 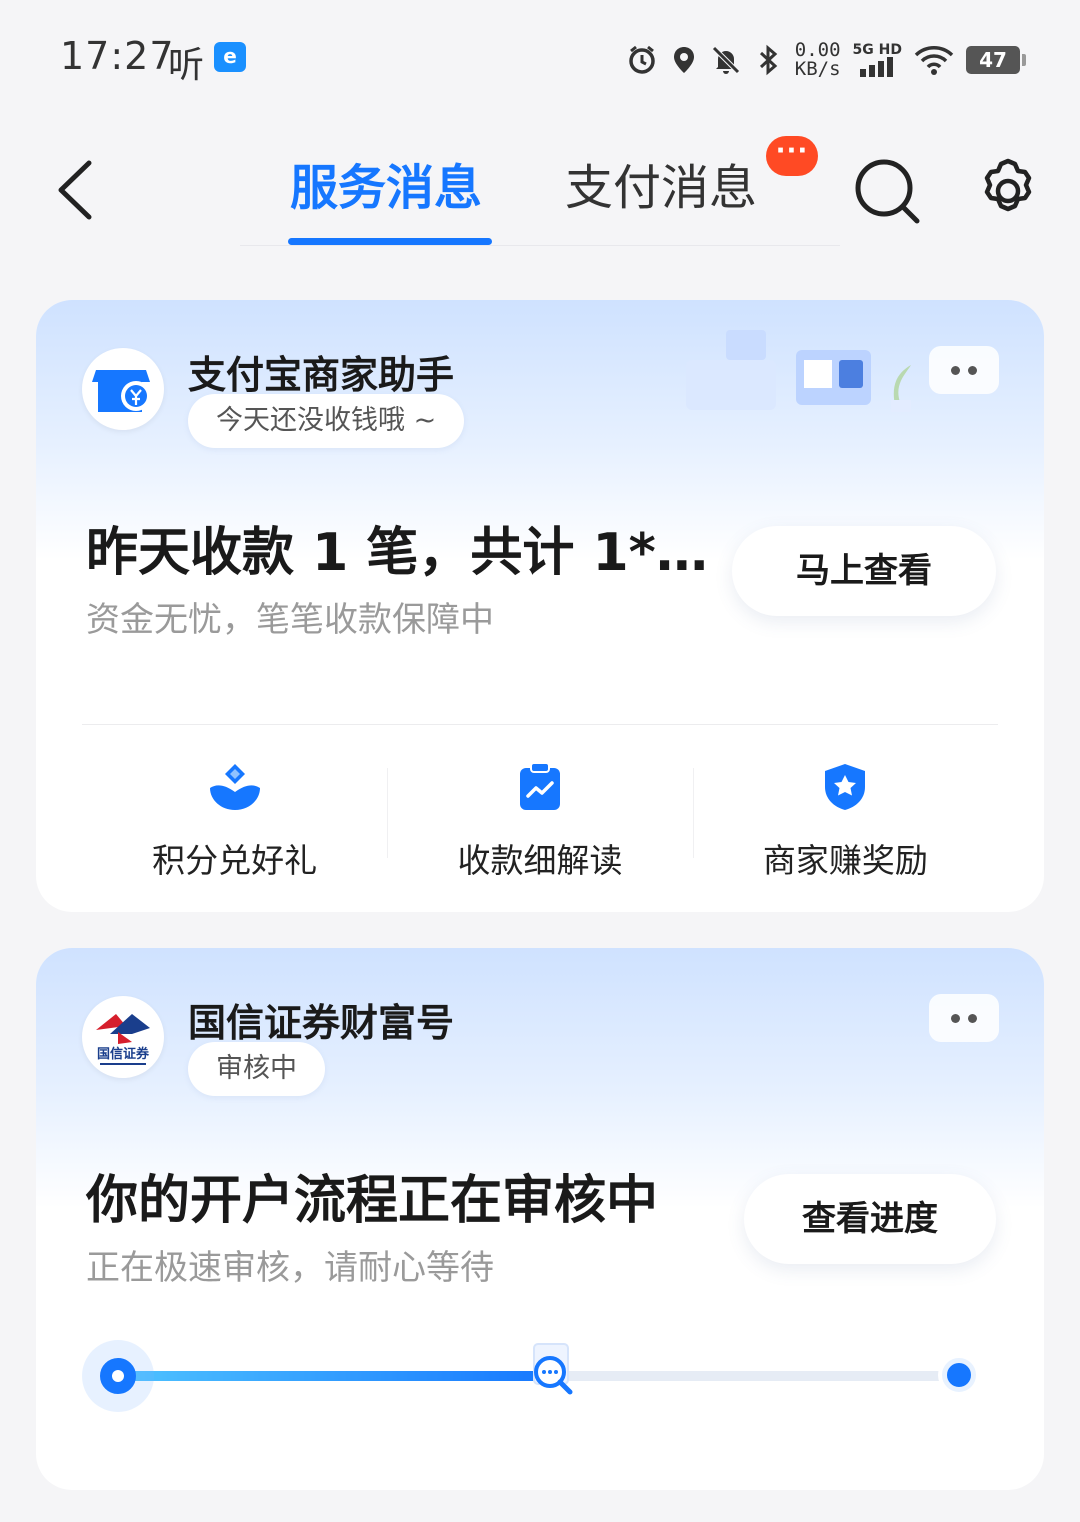 I want to click on shortcut-label: 积分兑好礼, so click(x=235, y=860).